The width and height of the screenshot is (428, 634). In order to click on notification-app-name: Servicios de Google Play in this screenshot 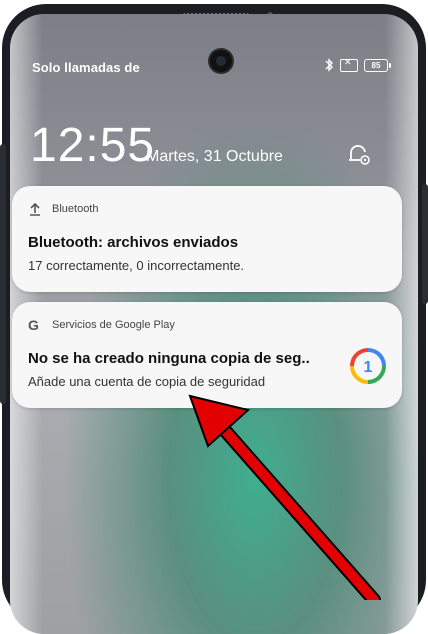, I will do `click(113, 325)`.